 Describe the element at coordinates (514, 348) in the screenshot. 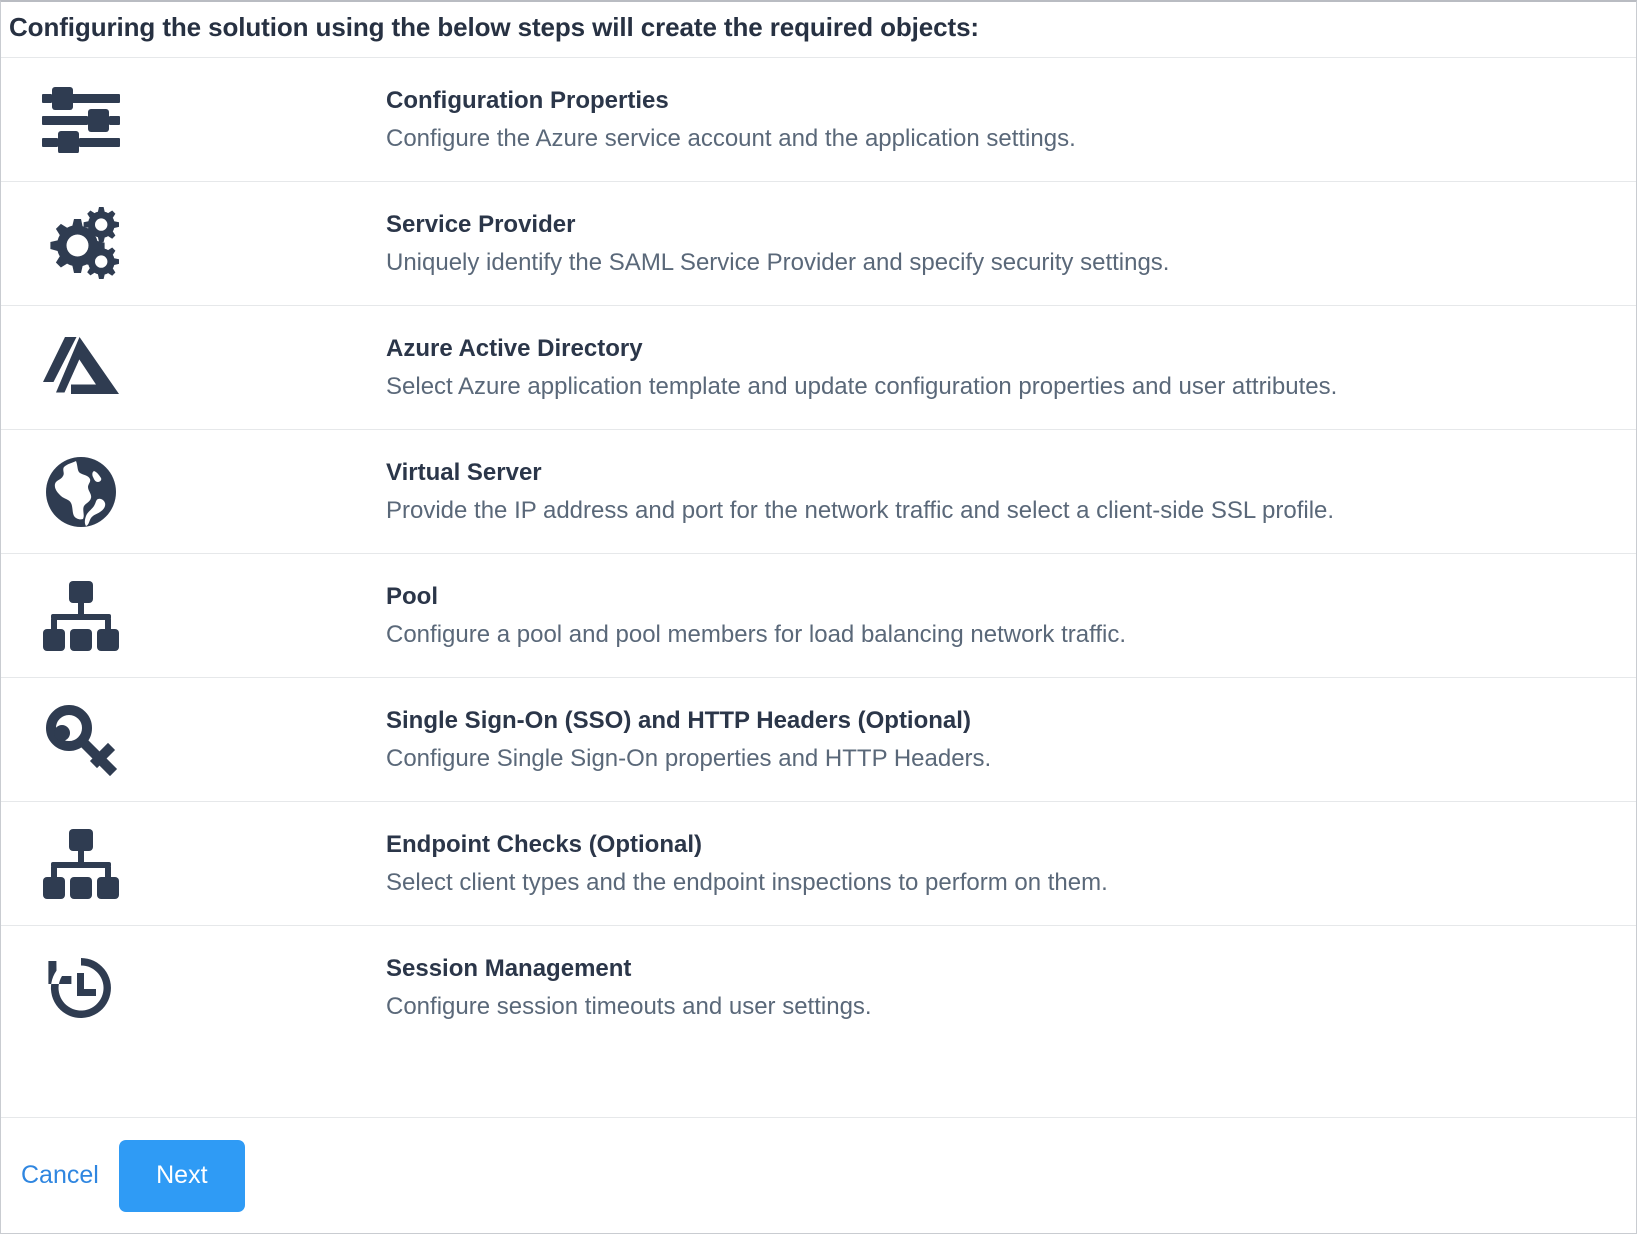

I see `step-title: Azure Active Directory` at that location.